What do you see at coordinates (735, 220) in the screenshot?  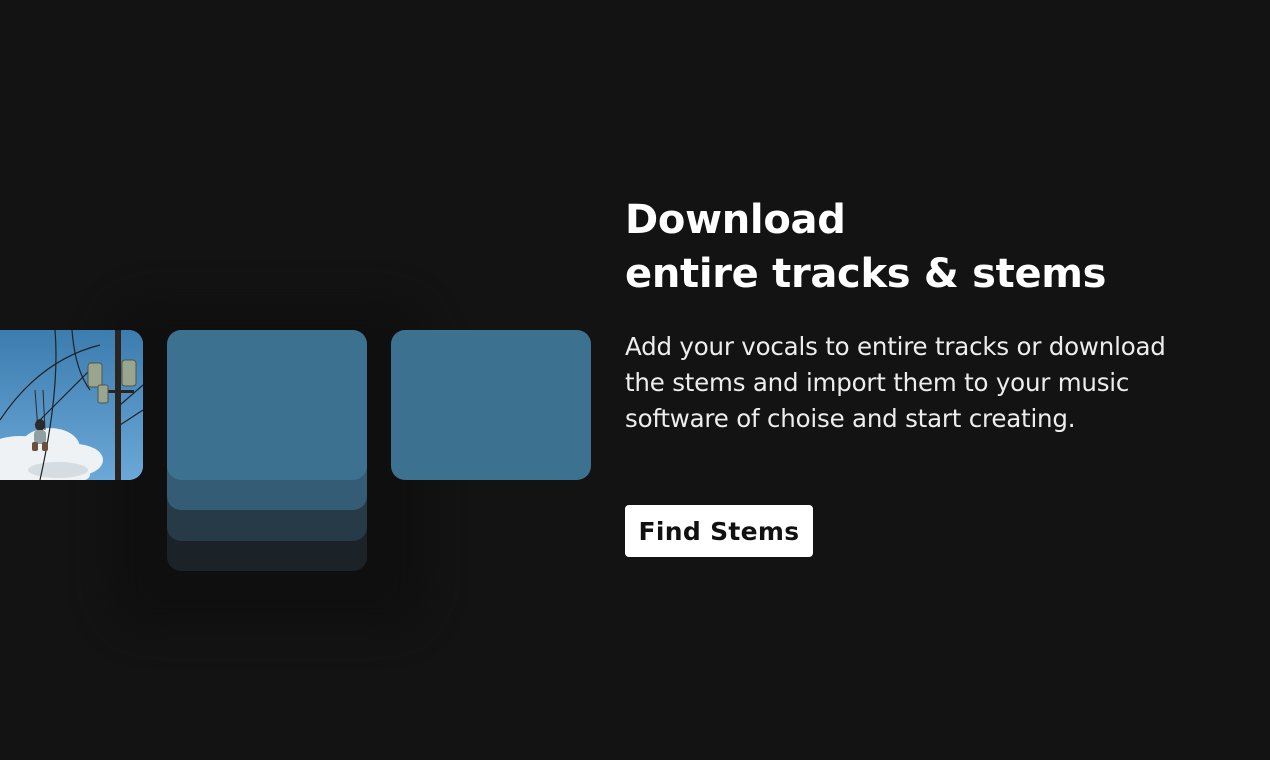 I see `heading-line-1: Download` at bounding box center [735, 220].